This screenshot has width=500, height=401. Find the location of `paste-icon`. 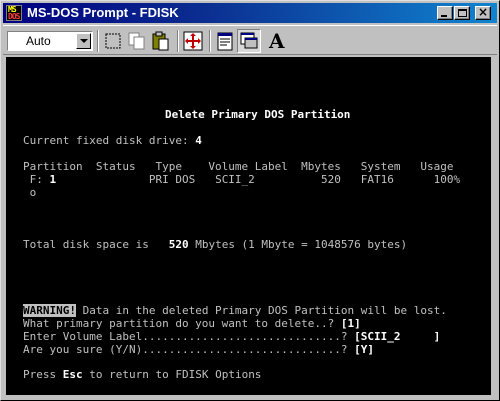

paste-icon is located at coordinates (160, 41).